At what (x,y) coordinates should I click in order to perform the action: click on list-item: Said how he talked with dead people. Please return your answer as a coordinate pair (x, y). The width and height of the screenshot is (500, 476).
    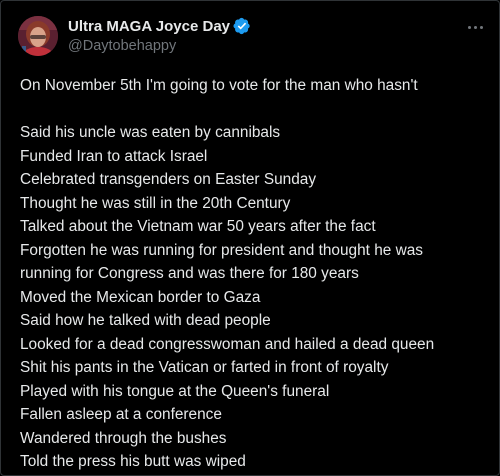
    Looking at the image, I should click on (145, 320).